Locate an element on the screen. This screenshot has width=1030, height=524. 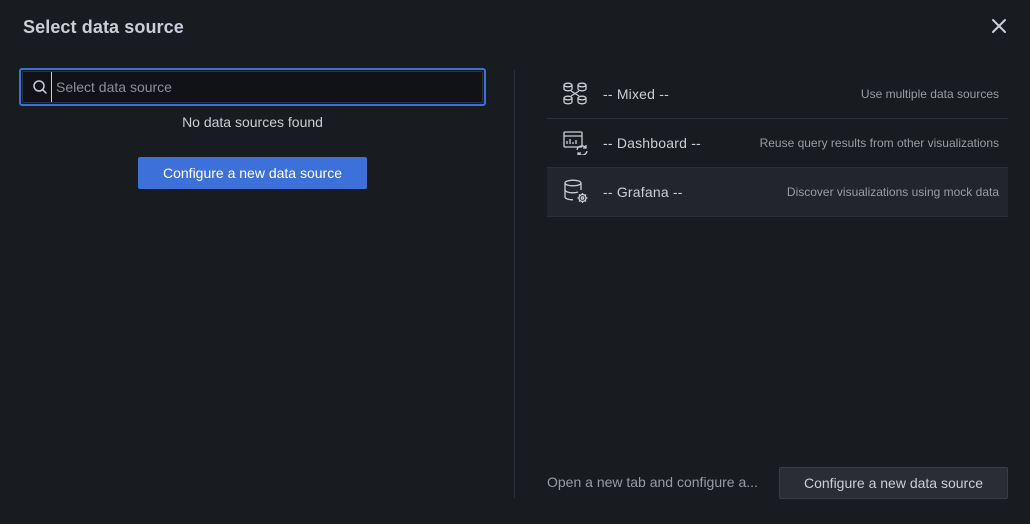
empty-results-message: No data sources found is located at coordinates (252, 122).